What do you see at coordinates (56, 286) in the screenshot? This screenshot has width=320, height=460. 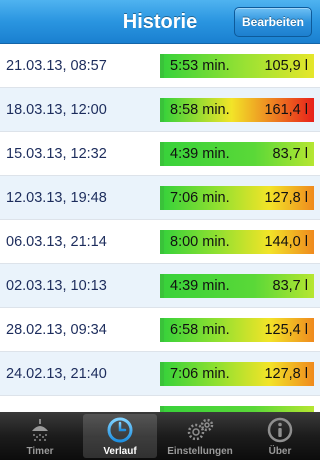 I see `history-date: 02.03.13, 10:13` at bounding box center [56, 286].